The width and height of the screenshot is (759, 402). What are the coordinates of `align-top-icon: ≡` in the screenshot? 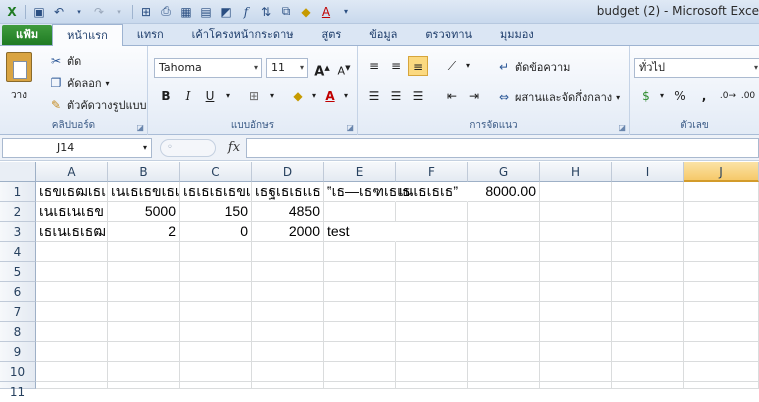 It's located at (374, 66).